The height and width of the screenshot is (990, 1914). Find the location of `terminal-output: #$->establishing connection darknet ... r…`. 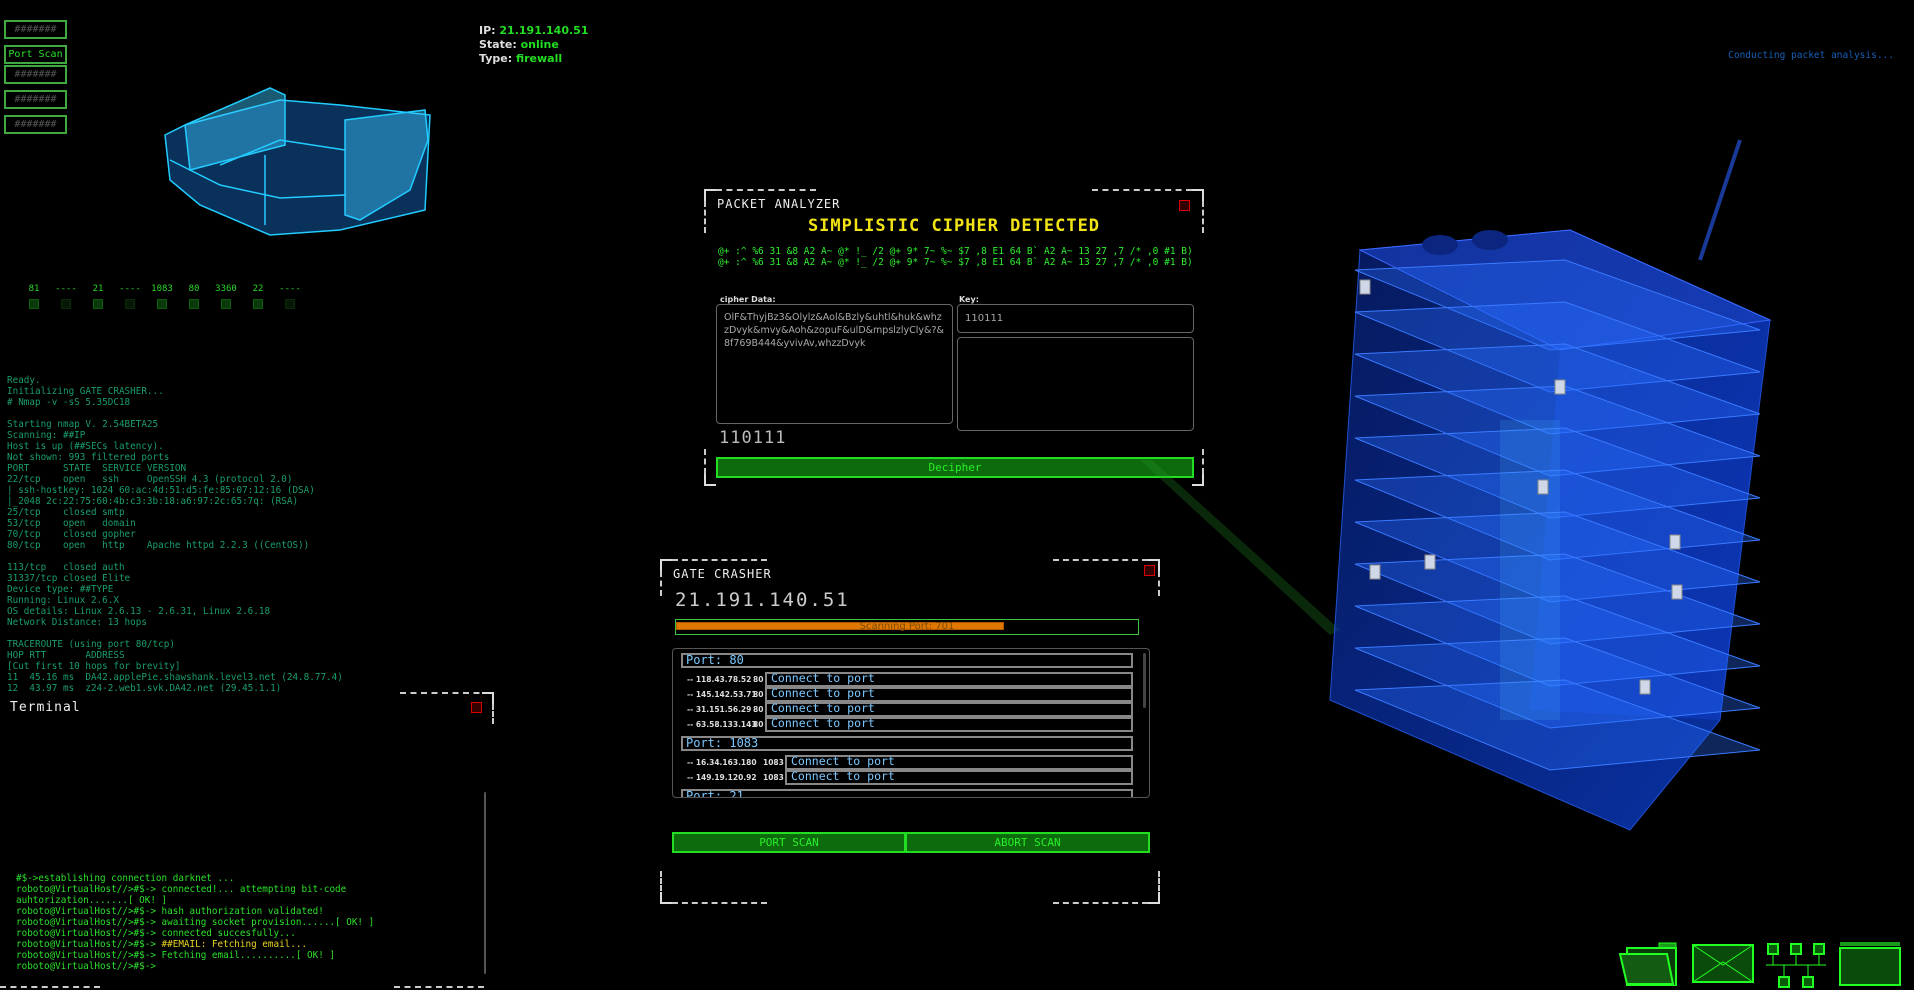

terminal-output: #$->establishing connection darknet ... r… is located at coordinates (195, 922).